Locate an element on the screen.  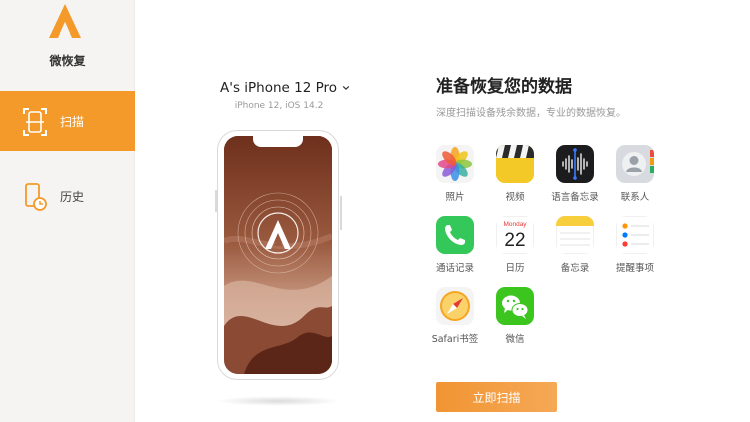
category-photos: 照片 is located at coordinates (455, 174).